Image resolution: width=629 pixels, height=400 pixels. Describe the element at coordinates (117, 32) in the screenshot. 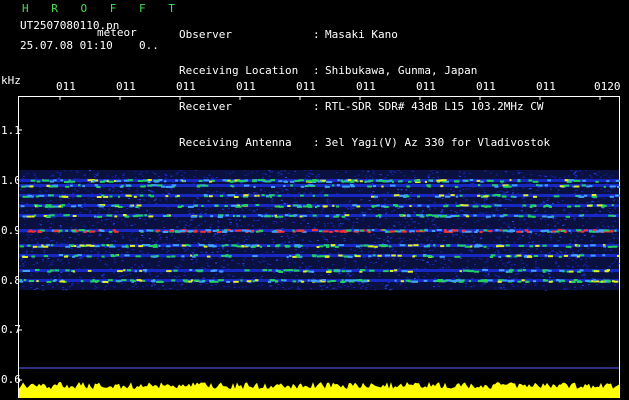

I see `file-name-suffix: meteor` at that location.